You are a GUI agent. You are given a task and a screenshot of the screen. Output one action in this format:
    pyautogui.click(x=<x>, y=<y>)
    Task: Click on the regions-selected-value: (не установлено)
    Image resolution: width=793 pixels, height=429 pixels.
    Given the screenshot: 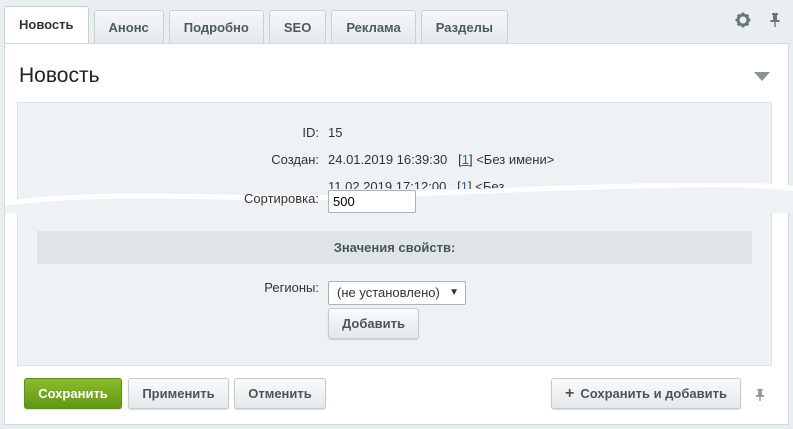 What is the action you would take?
    pyautogui.click(x=388, y=292)
    